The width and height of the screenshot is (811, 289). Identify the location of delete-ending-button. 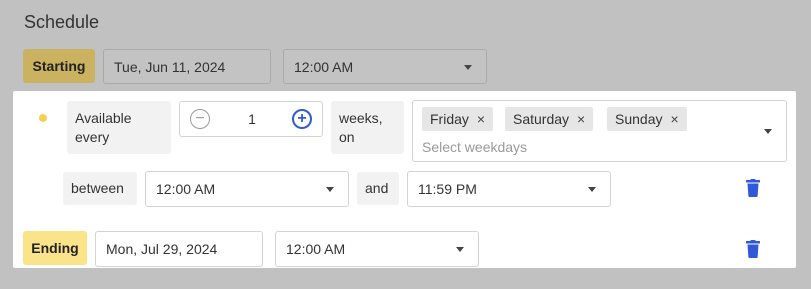
(753, 250).